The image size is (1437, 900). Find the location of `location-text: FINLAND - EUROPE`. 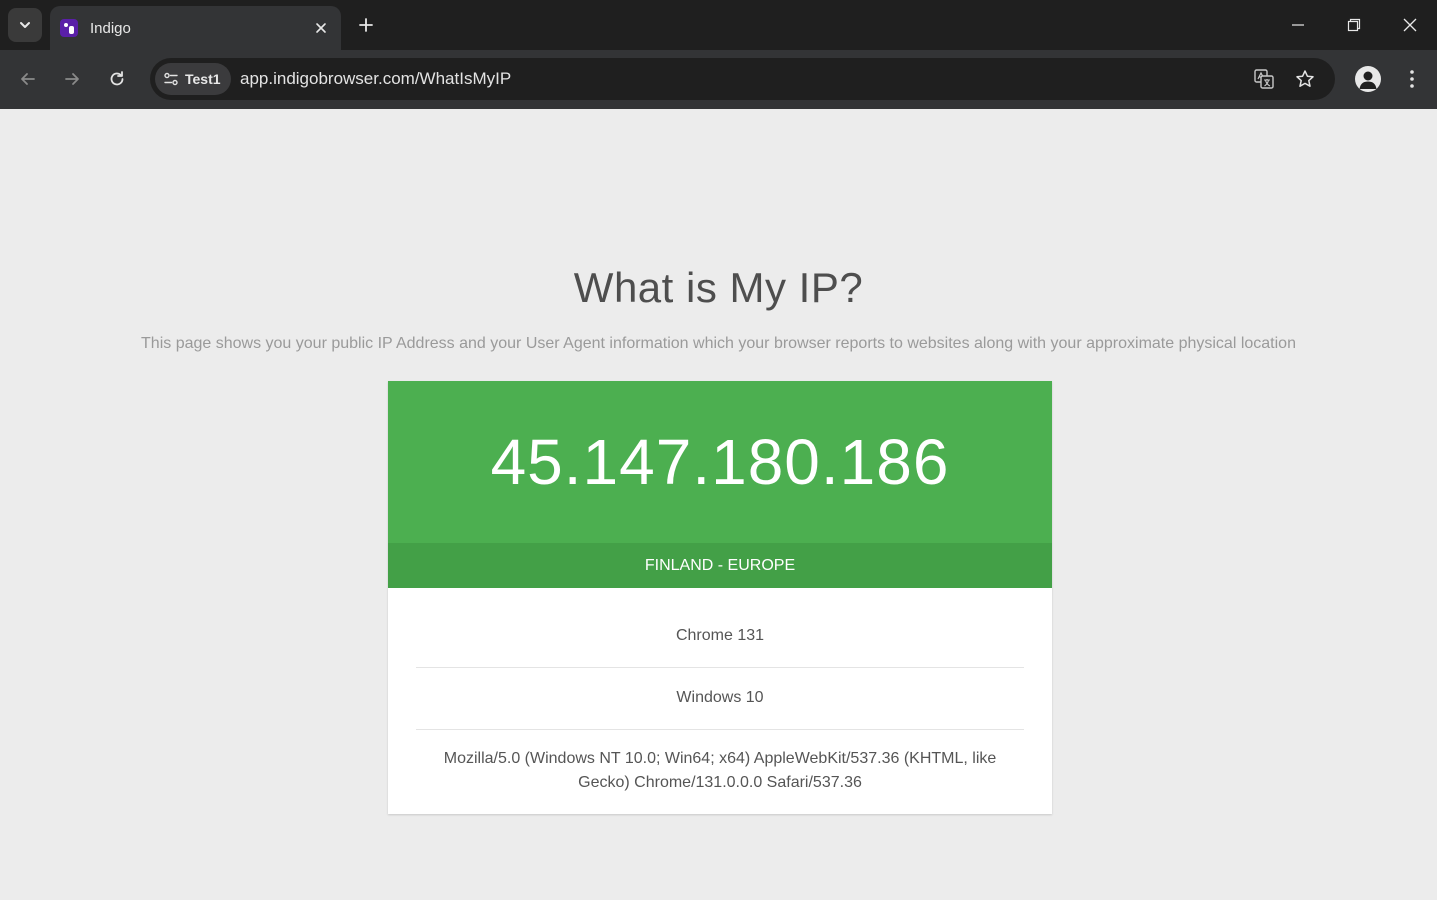

location-text: FINLAND - EUROPE is located at coordinates (720, 565).